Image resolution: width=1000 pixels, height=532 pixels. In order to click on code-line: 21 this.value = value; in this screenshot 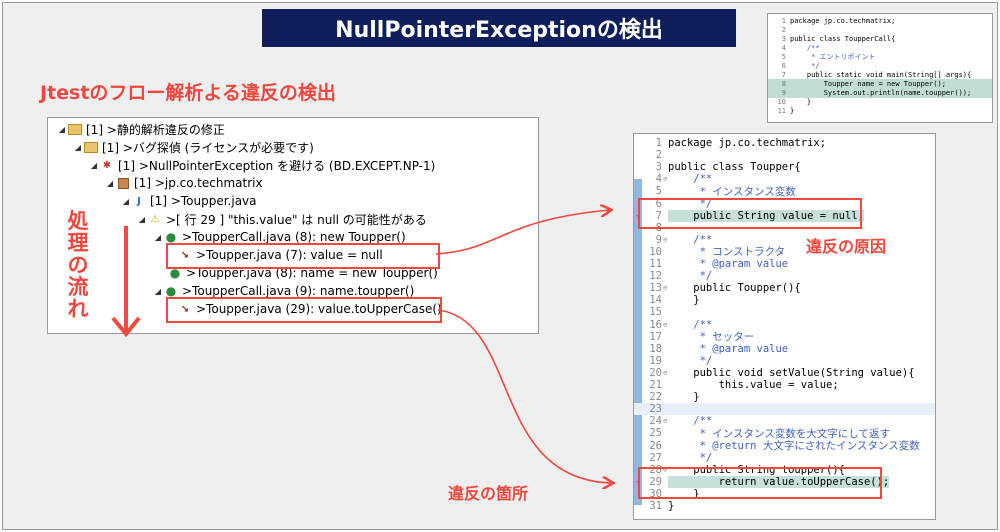, I will do `click(784, 385)`.